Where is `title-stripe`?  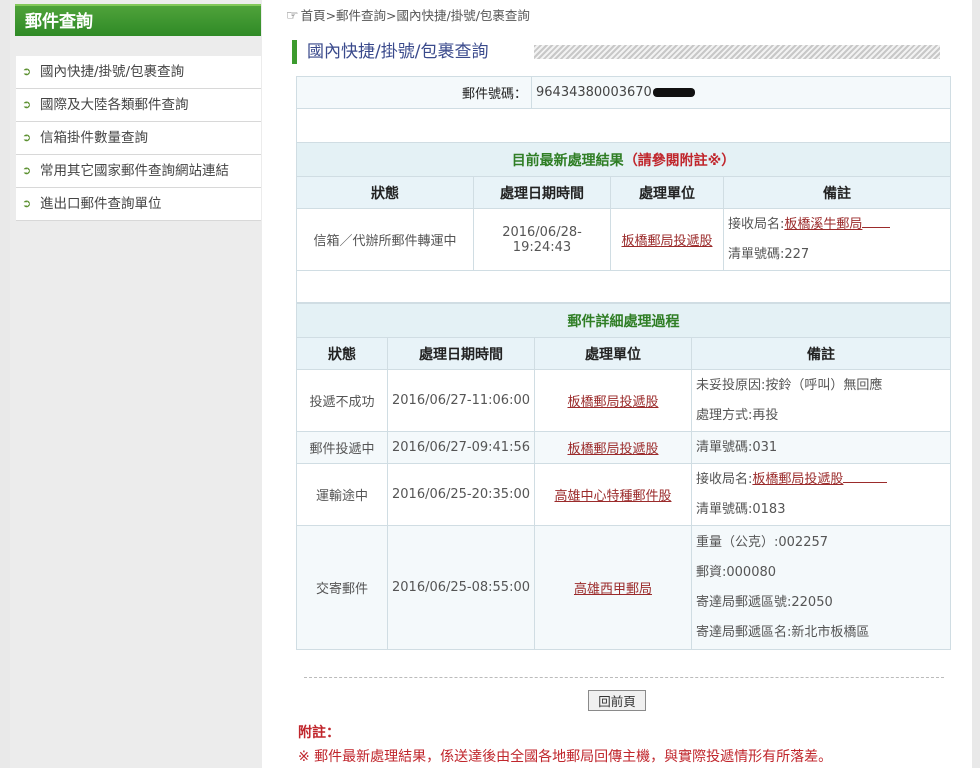 title-stripe is located at coordinates (737, 52).